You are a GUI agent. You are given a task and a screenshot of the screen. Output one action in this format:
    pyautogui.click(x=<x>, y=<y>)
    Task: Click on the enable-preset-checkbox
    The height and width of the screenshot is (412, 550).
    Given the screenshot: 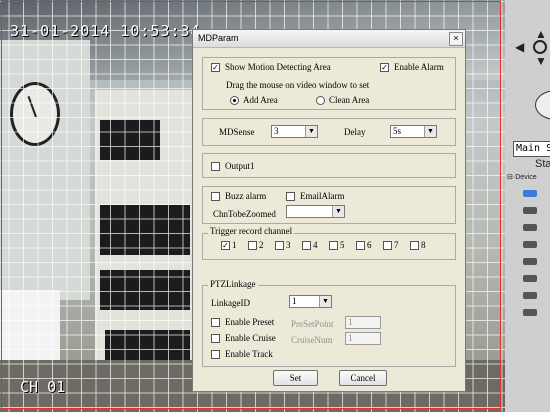 What is the action you would take?
    pyautogui.click(x=215, y=322)
    